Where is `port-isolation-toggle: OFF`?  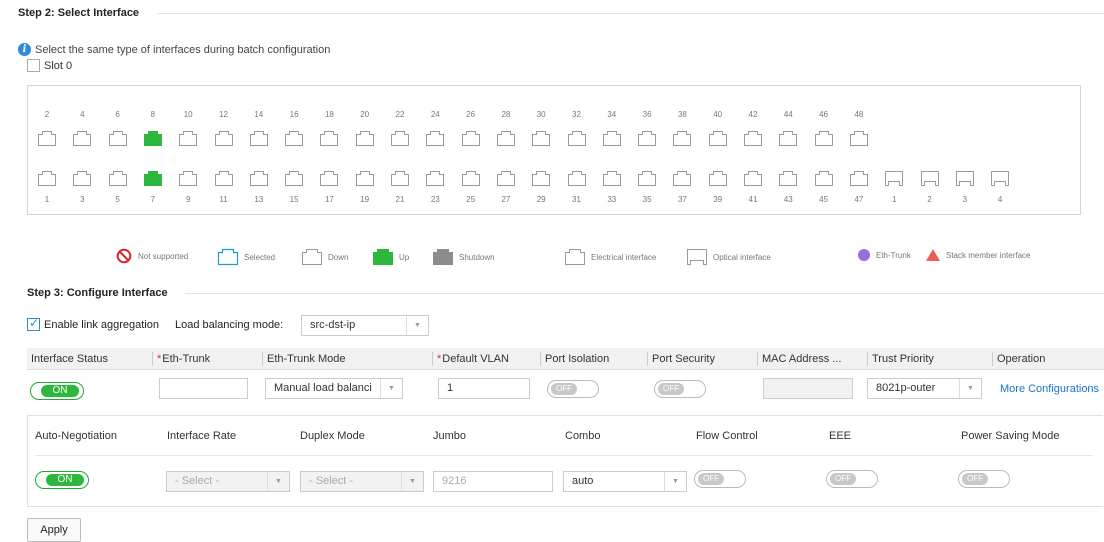
port-isolation-toggle: OFF is located at coordinates (573, 389).